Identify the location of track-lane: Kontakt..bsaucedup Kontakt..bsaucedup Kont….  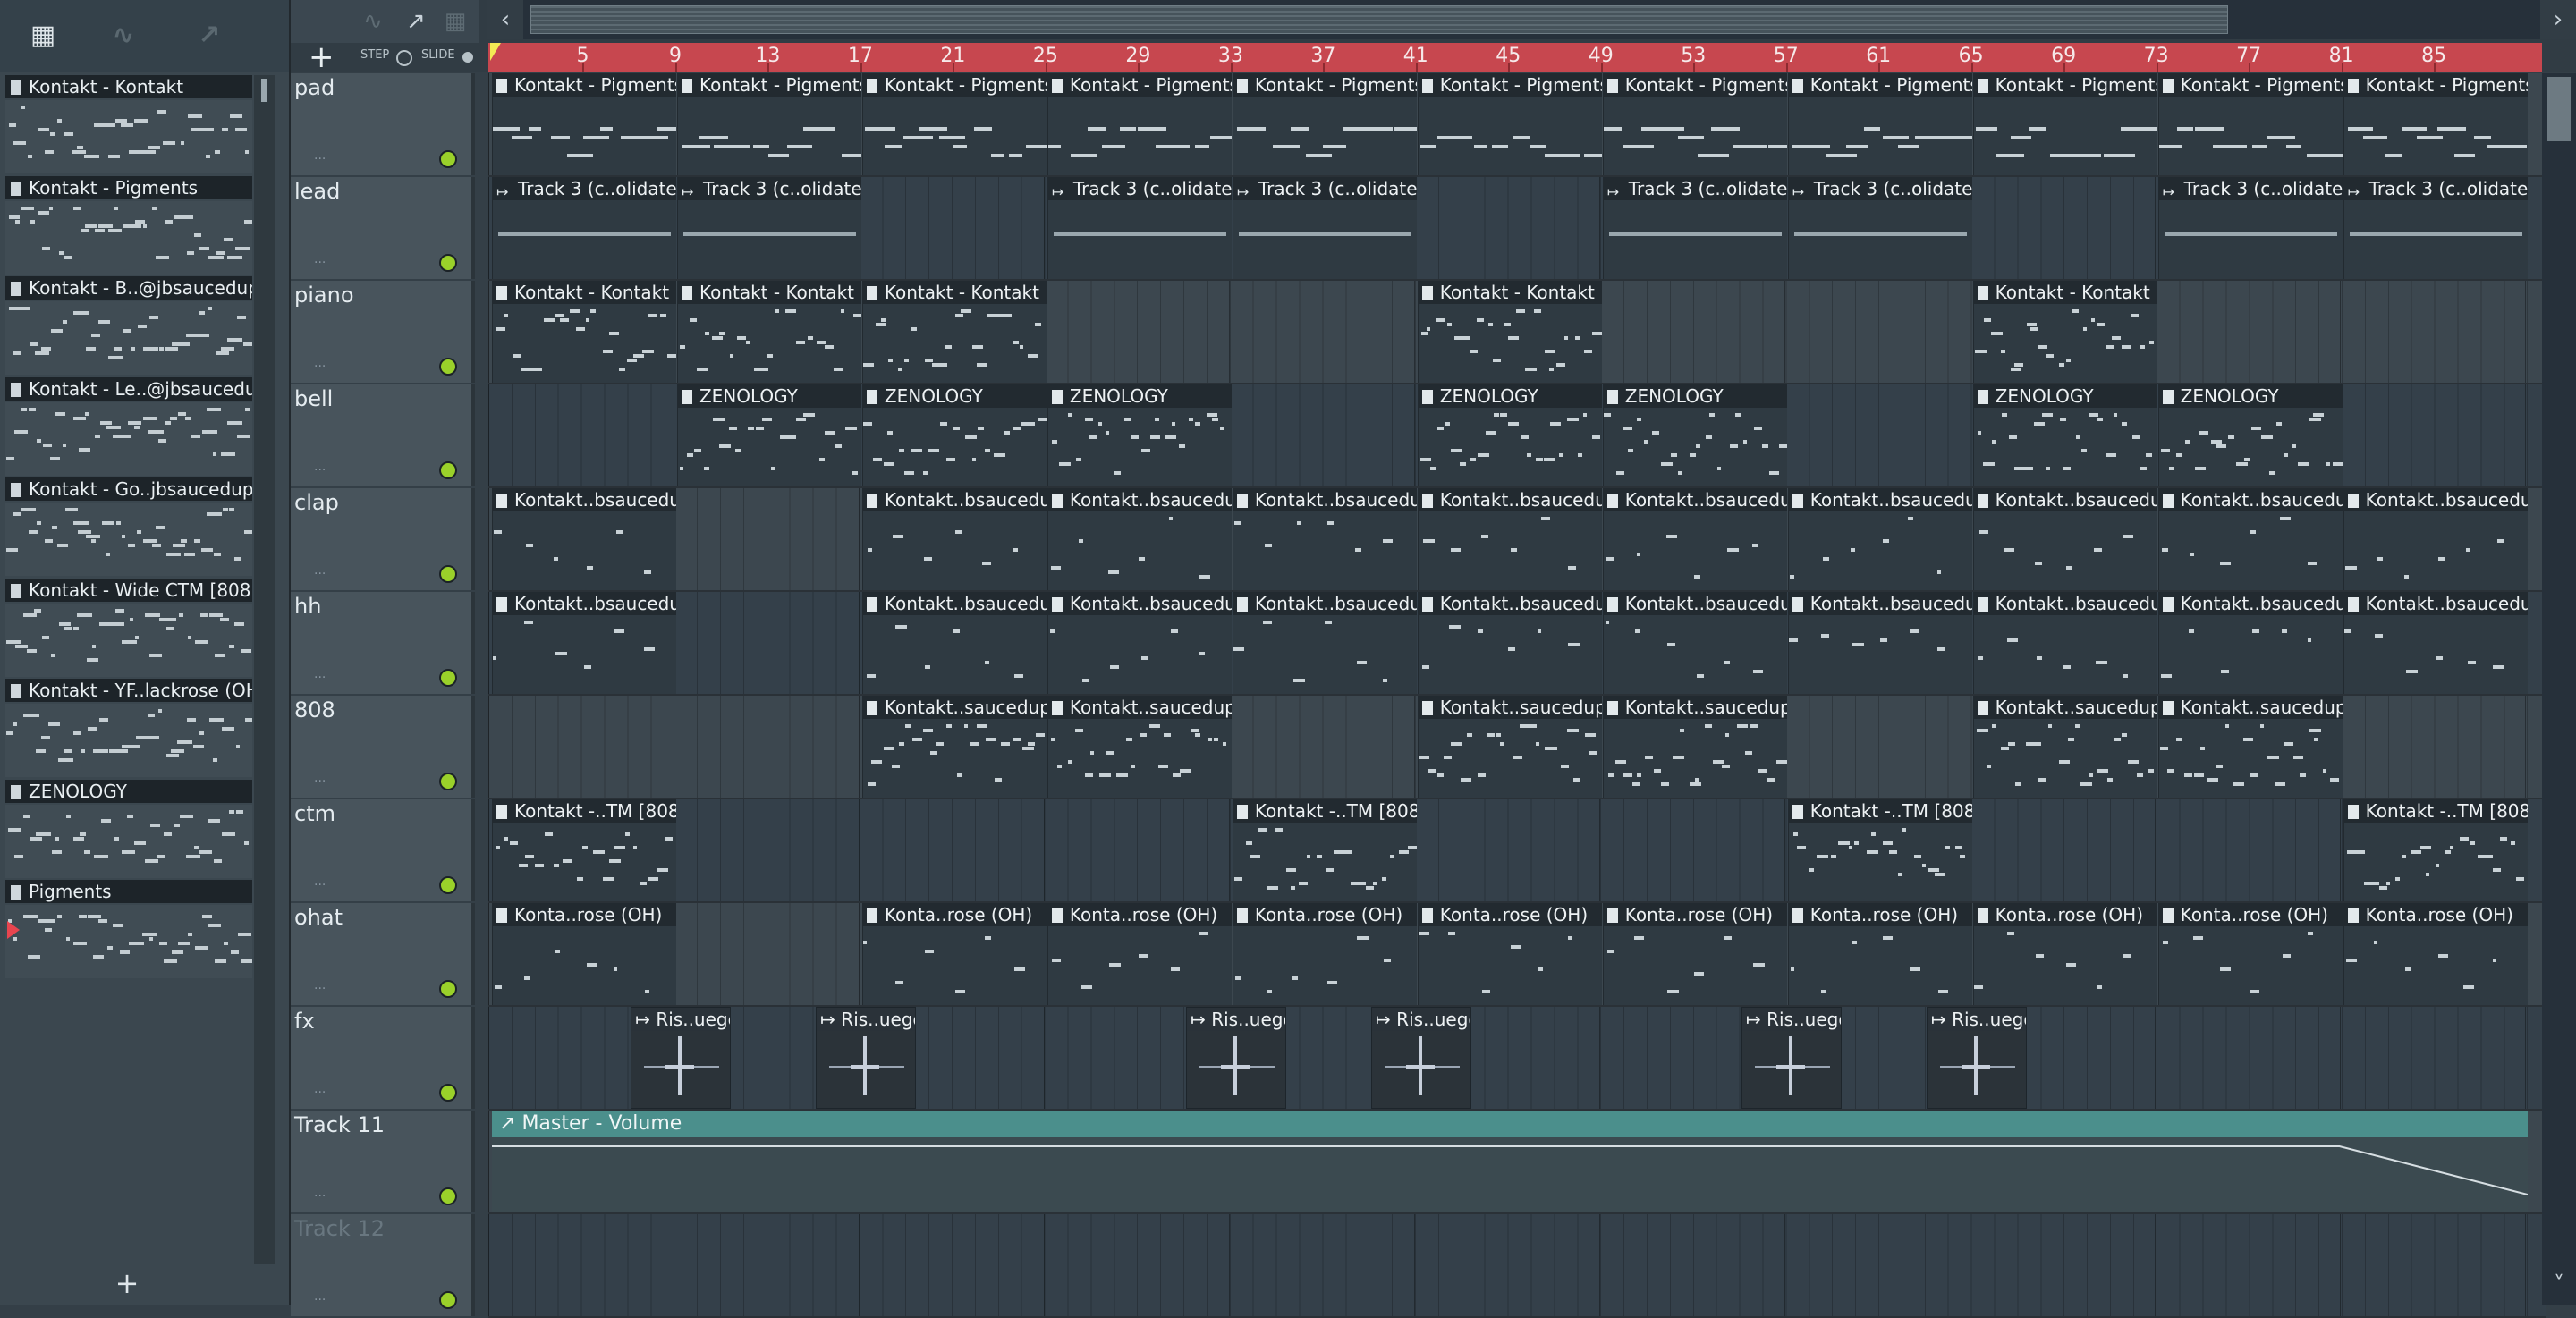
(1517, 644).